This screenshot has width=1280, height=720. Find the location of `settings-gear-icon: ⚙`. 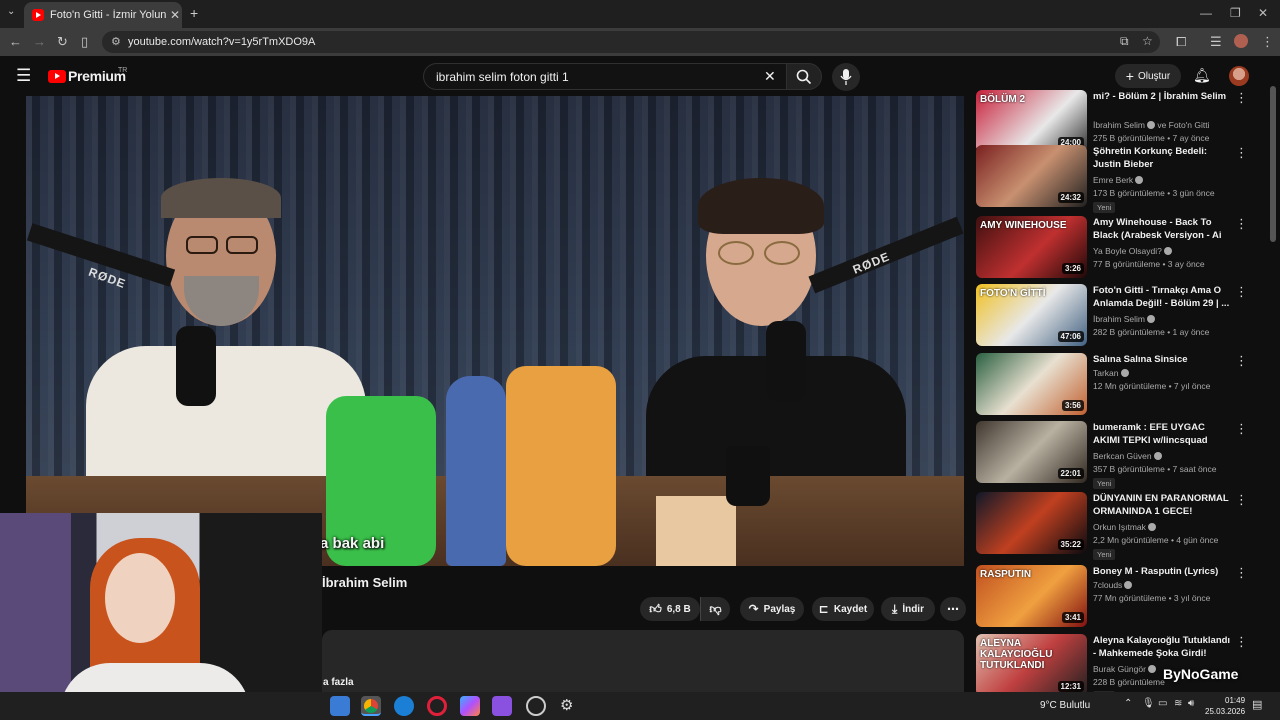

settings-gear-icon: ⚙ is located at coordinates (566, 705).